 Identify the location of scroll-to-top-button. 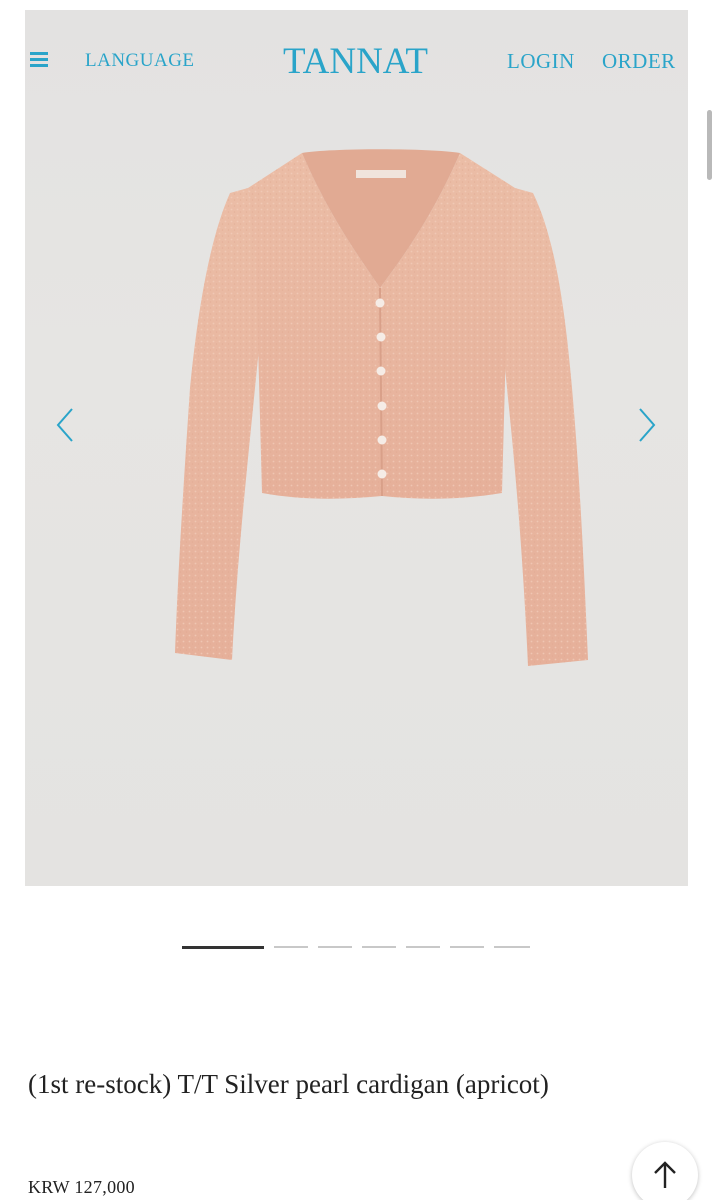
(665, 1171).